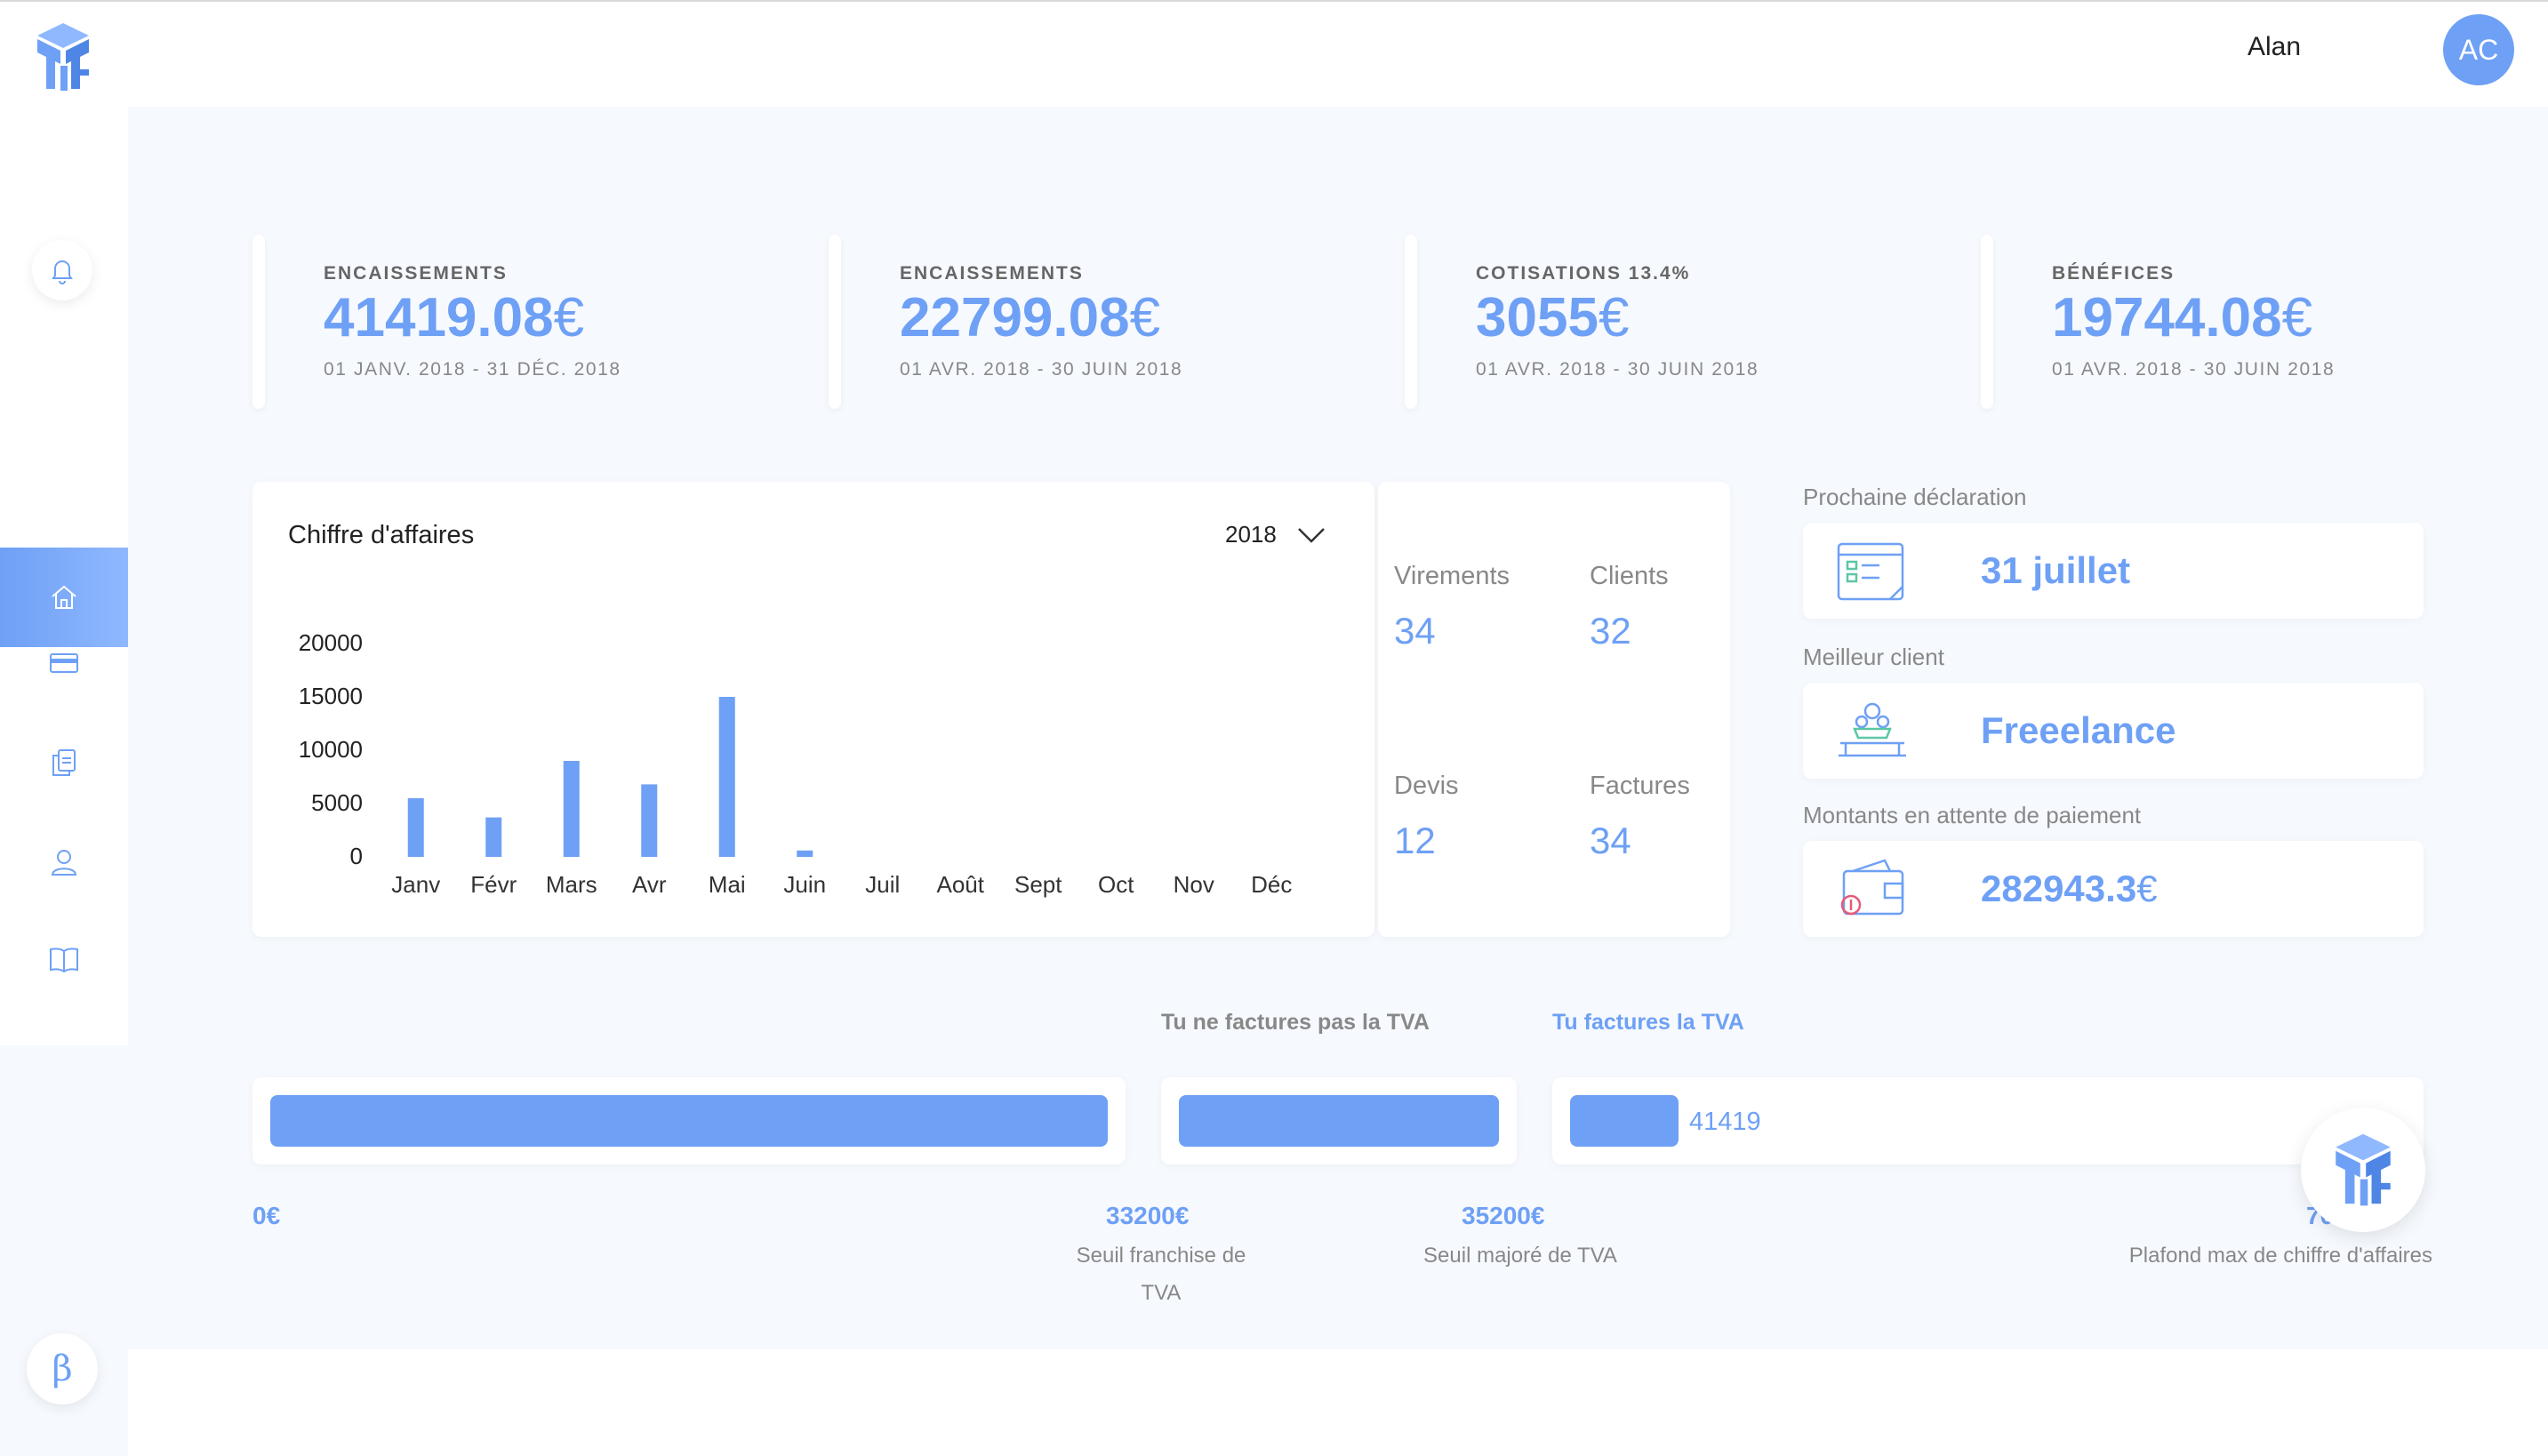  What do you see at coordinates (337, 802) in the screenshot?
I see `y-tick-label: 5000` at bounding box center [337, 802].